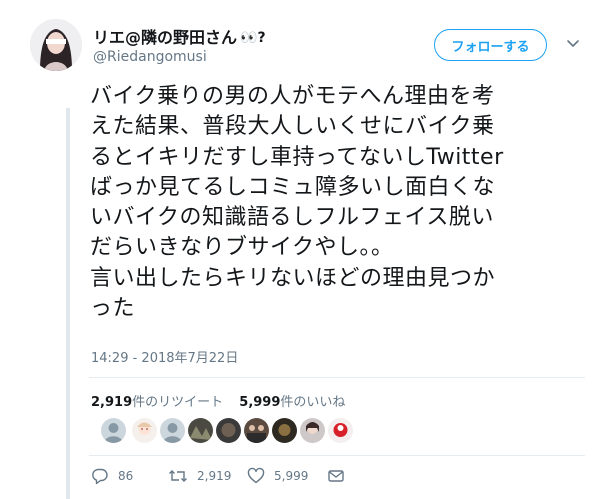 The height and width of the screenshot is (499, 614). Describe the element at coordinates (178, 402) in the screenshot. I see `retweet-stat-label: 件のリツイート` at that location.